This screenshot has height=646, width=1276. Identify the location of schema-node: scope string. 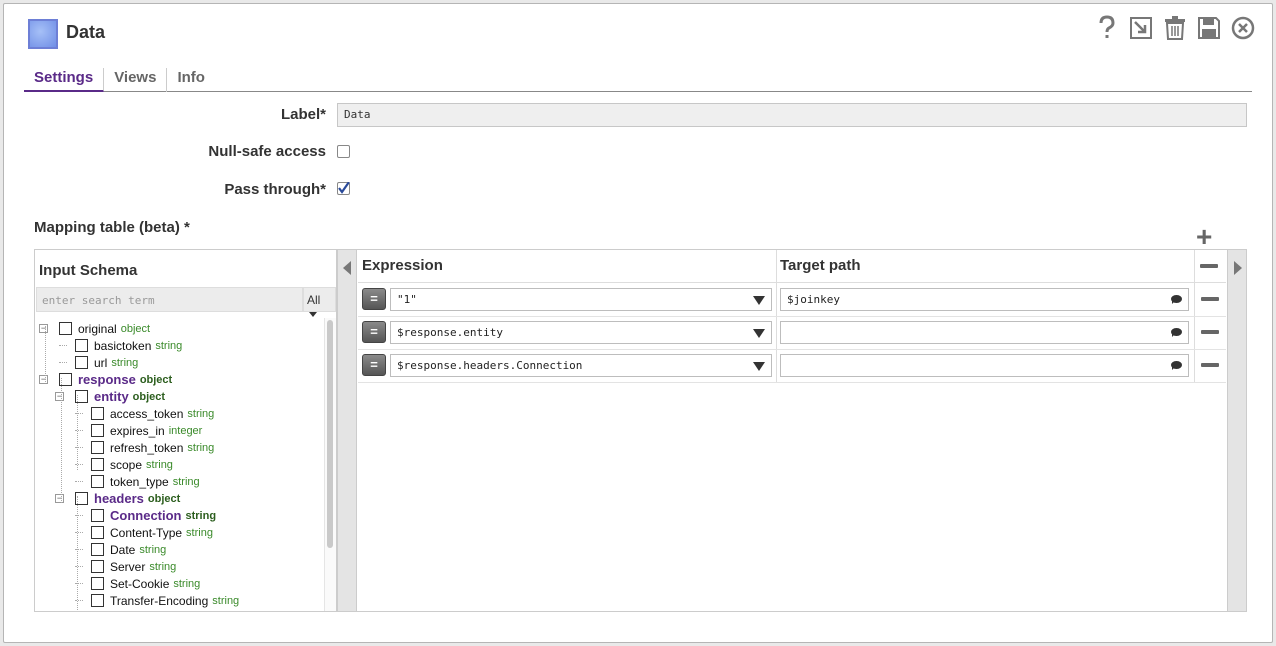
(132, 464).